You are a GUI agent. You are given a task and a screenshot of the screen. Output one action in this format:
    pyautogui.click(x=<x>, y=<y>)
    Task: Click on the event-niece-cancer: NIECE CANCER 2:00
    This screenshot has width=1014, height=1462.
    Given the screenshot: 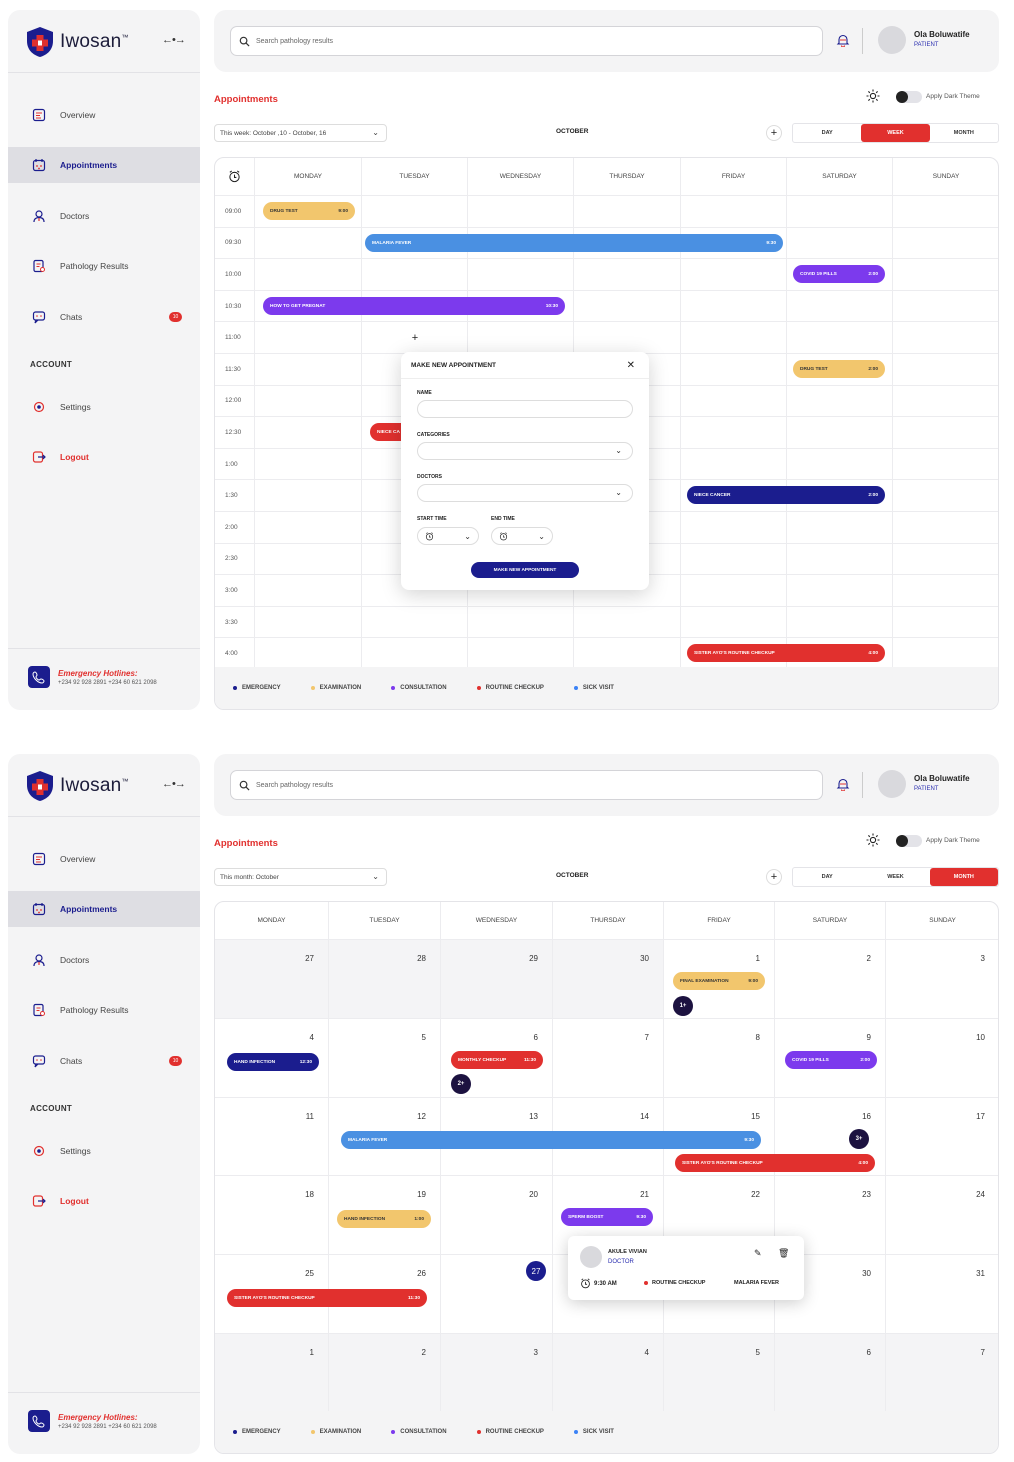 What is the action you would take?
    pyautogui.click(x=786, y=495)
    